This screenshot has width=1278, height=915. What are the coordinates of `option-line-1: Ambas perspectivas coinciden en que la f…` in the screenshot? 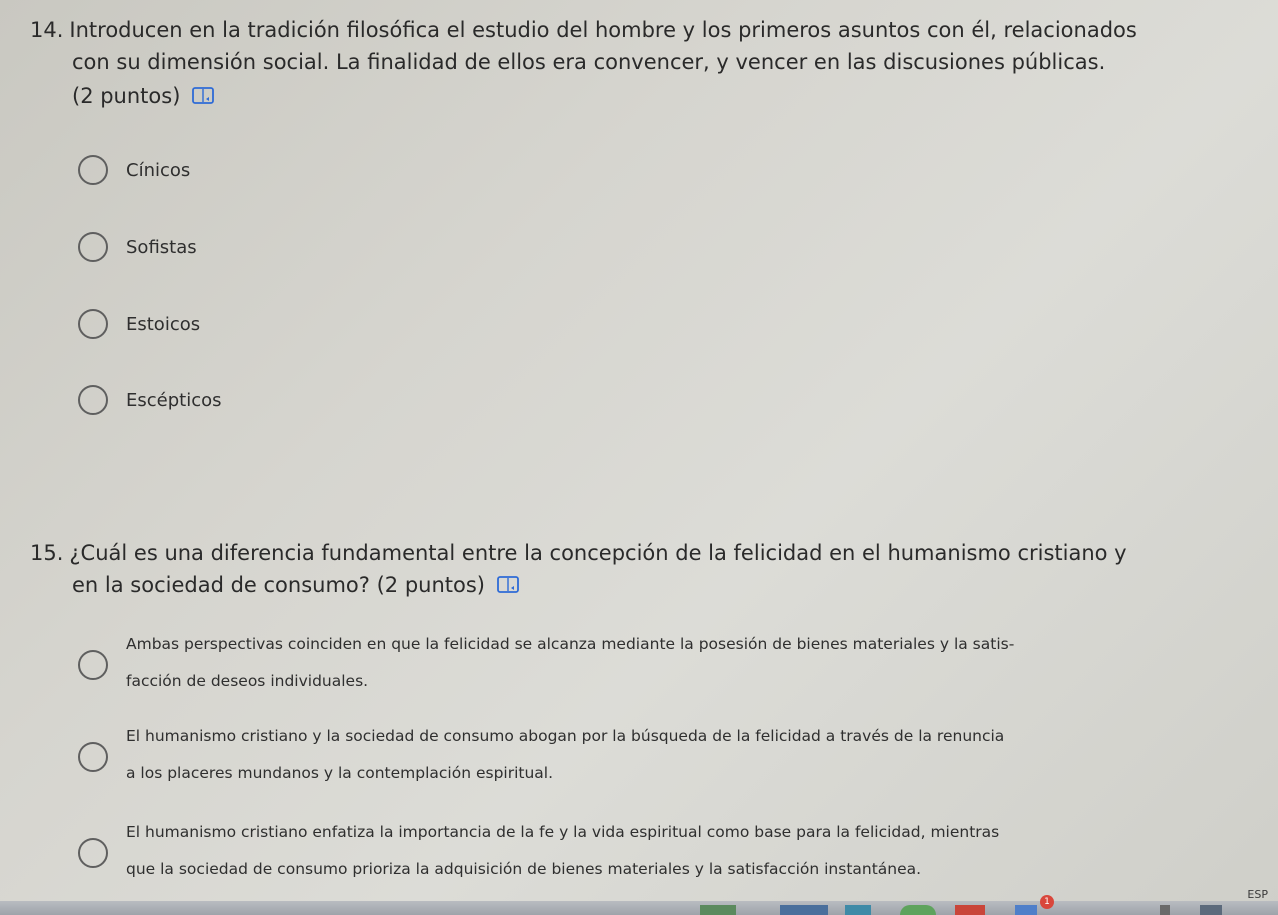 It's located at (570, 644).